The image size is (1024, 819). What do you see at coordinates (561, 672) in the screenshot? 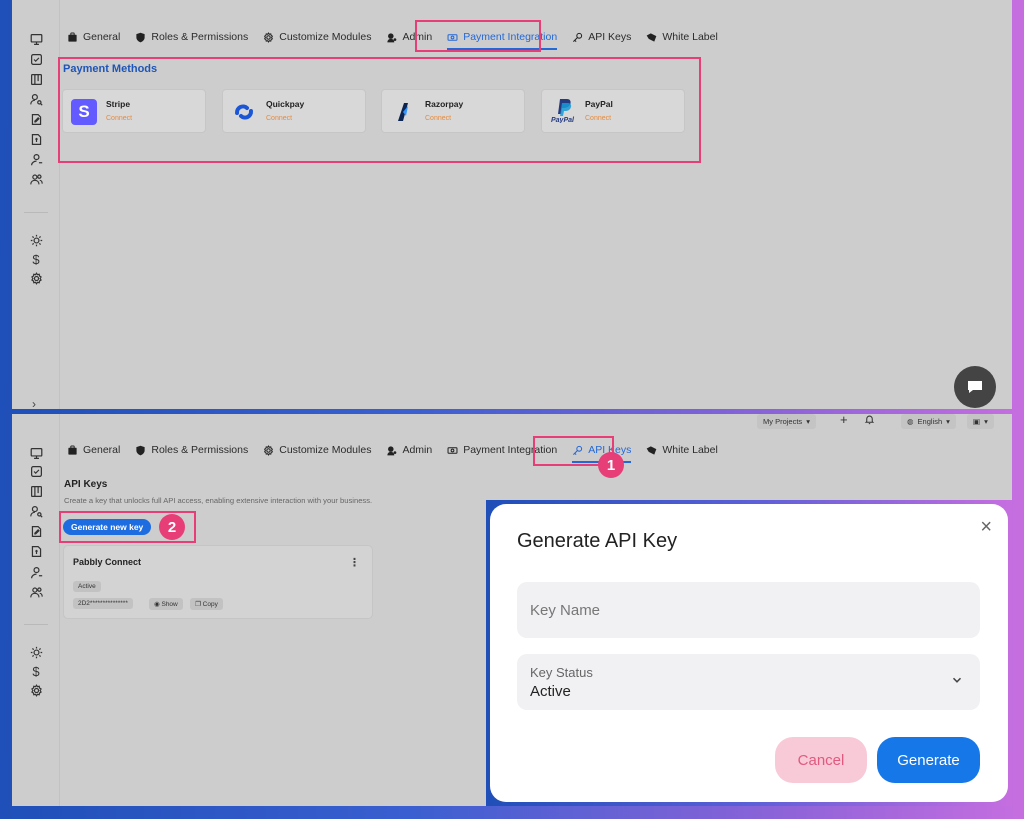
I see `key-status-label: Key Status` at bounding box center [561, 672].